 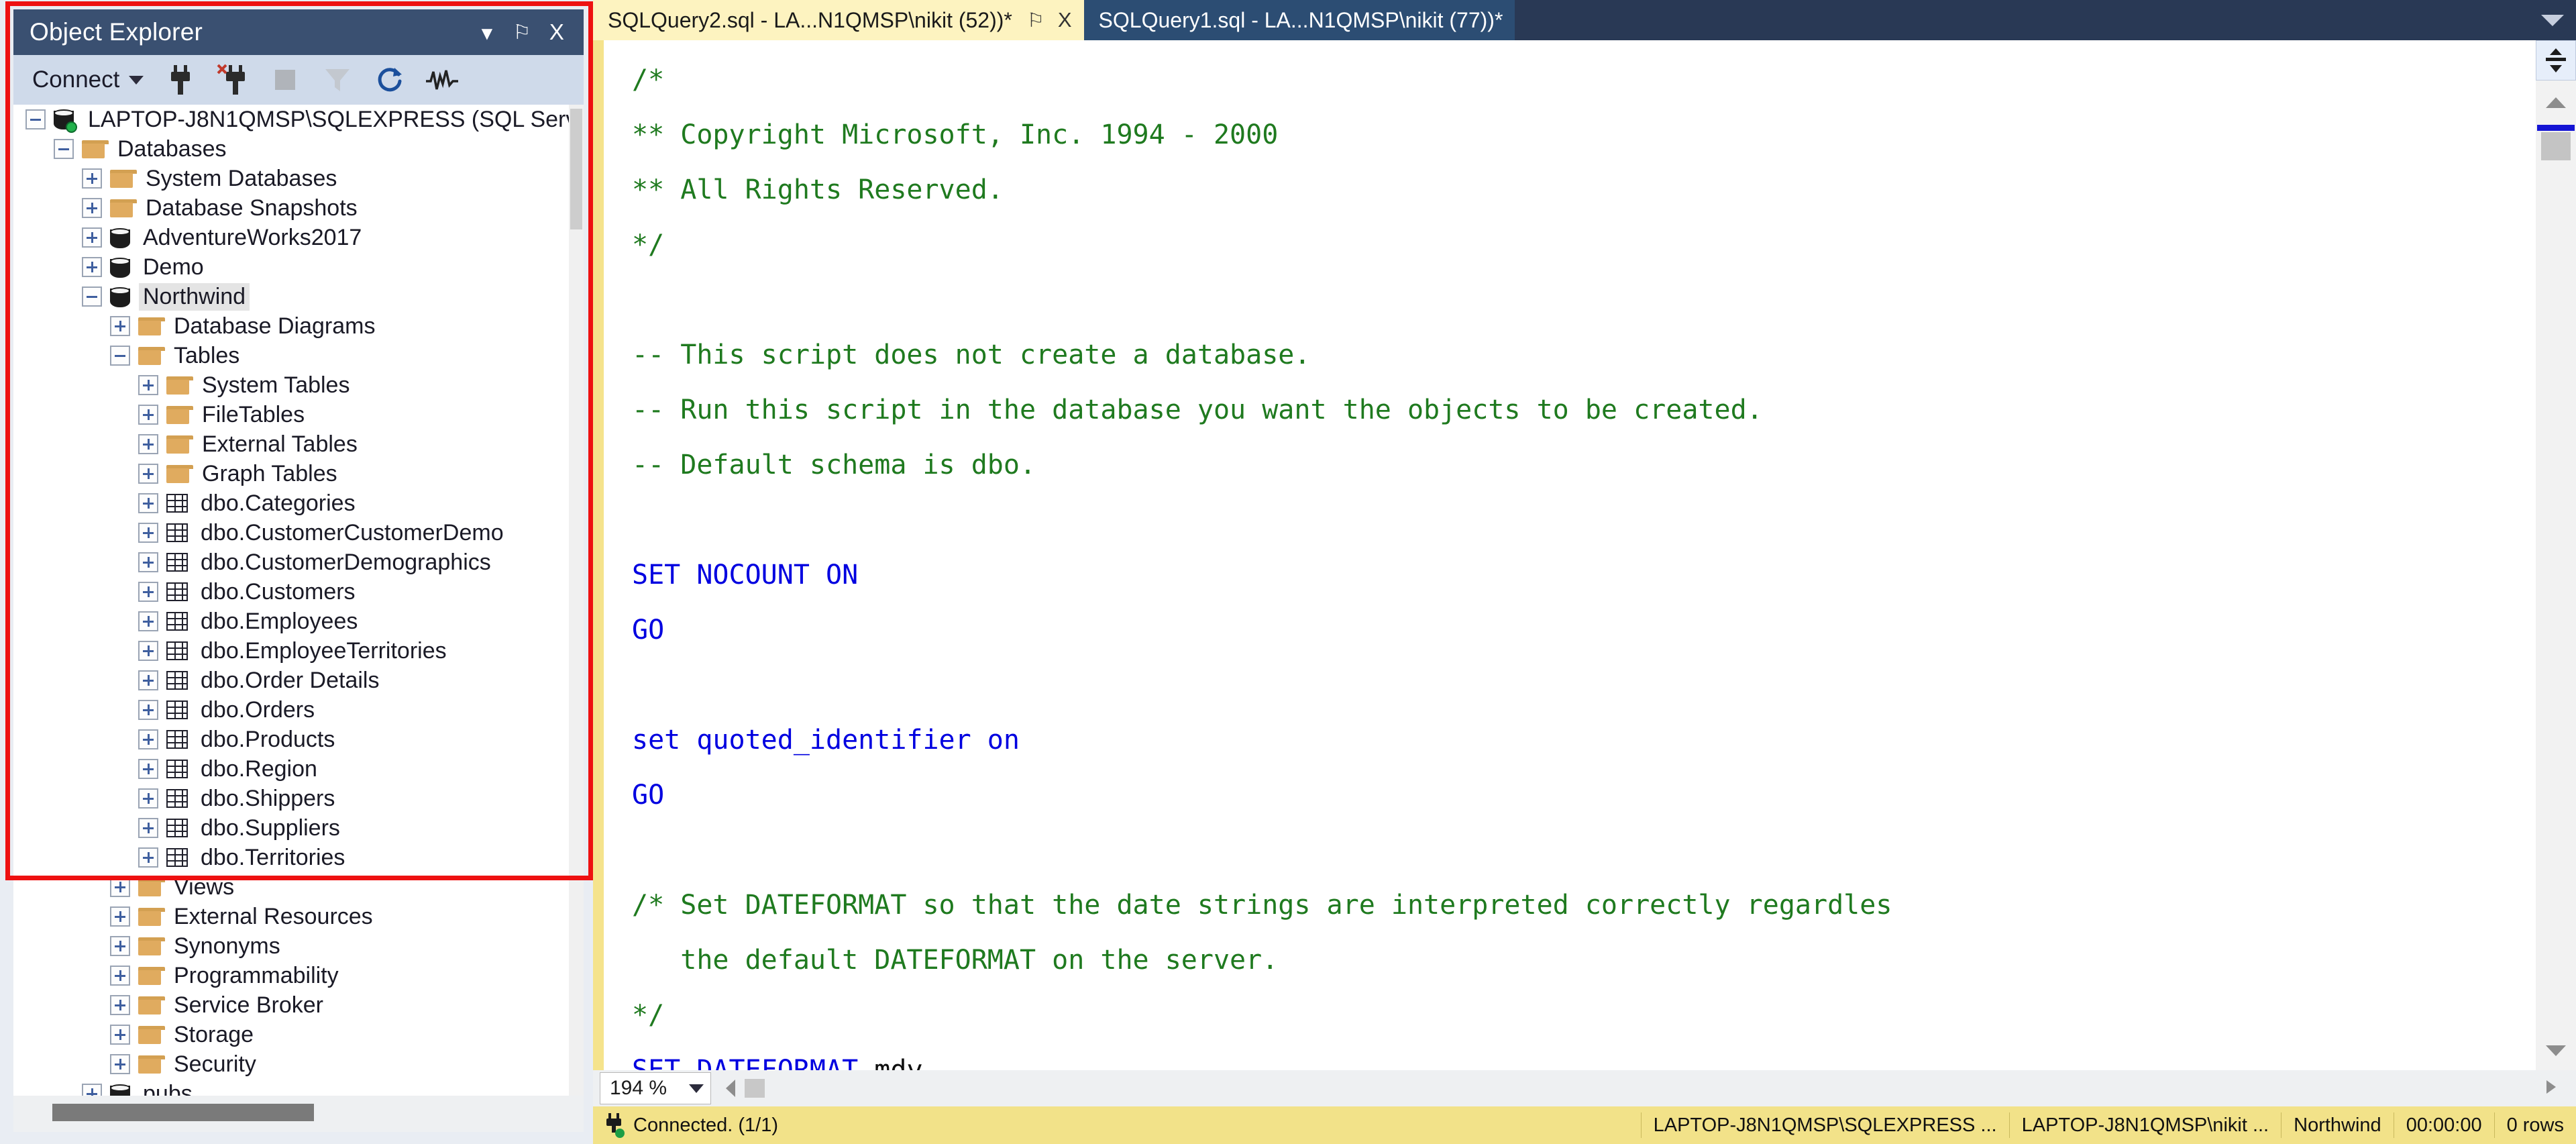 What do you see at coordinates (298, 149) in the screenshot?
I see `tree-node: Databases` at bounding box center [298, 149].